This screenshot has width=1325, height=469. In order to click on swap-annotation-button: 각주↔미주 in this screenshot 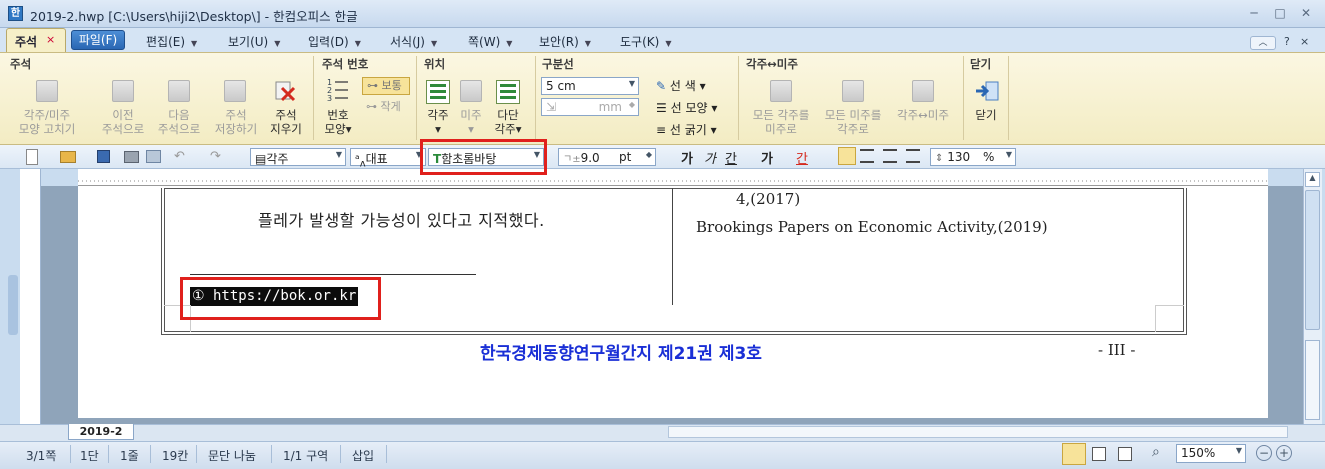, I will do `click(923, 115)`.